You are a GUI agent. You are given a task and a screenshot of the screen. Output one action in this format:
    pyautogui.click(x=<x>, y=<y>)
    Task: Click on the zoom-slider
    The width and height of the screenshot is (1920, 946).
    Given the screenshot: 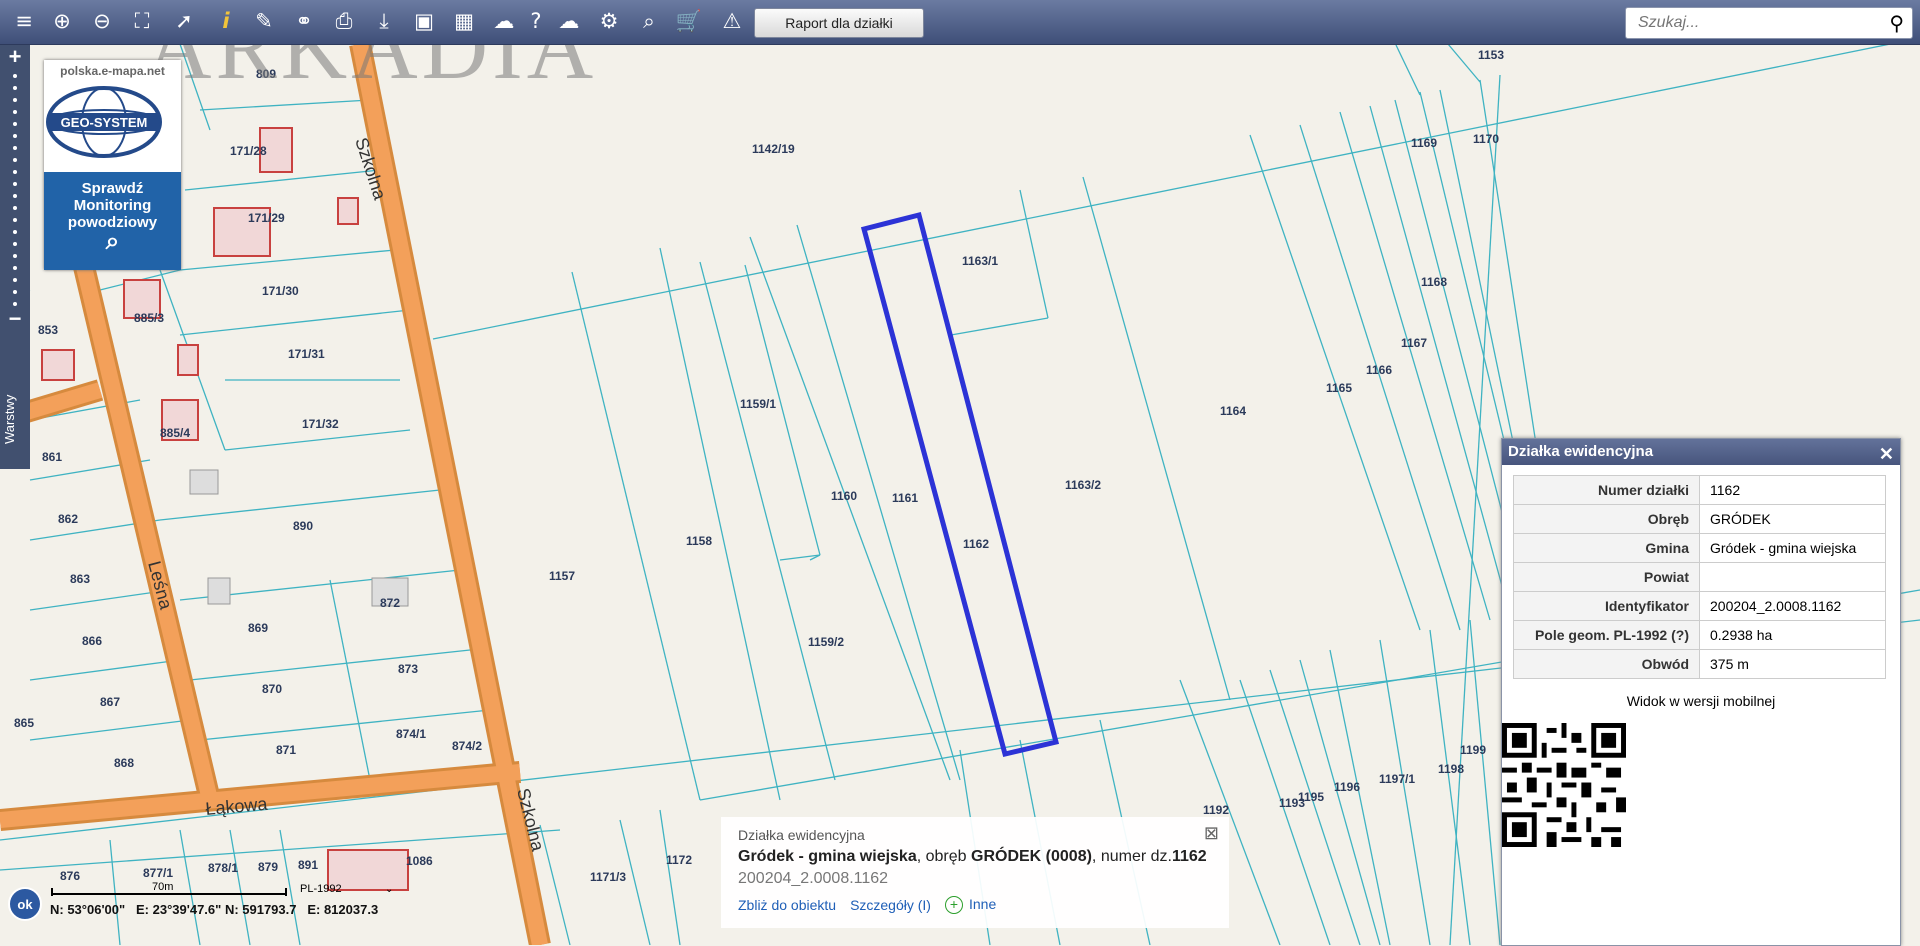 What is the action you would take?
    pyautogui.click(x=15, y=190)
    